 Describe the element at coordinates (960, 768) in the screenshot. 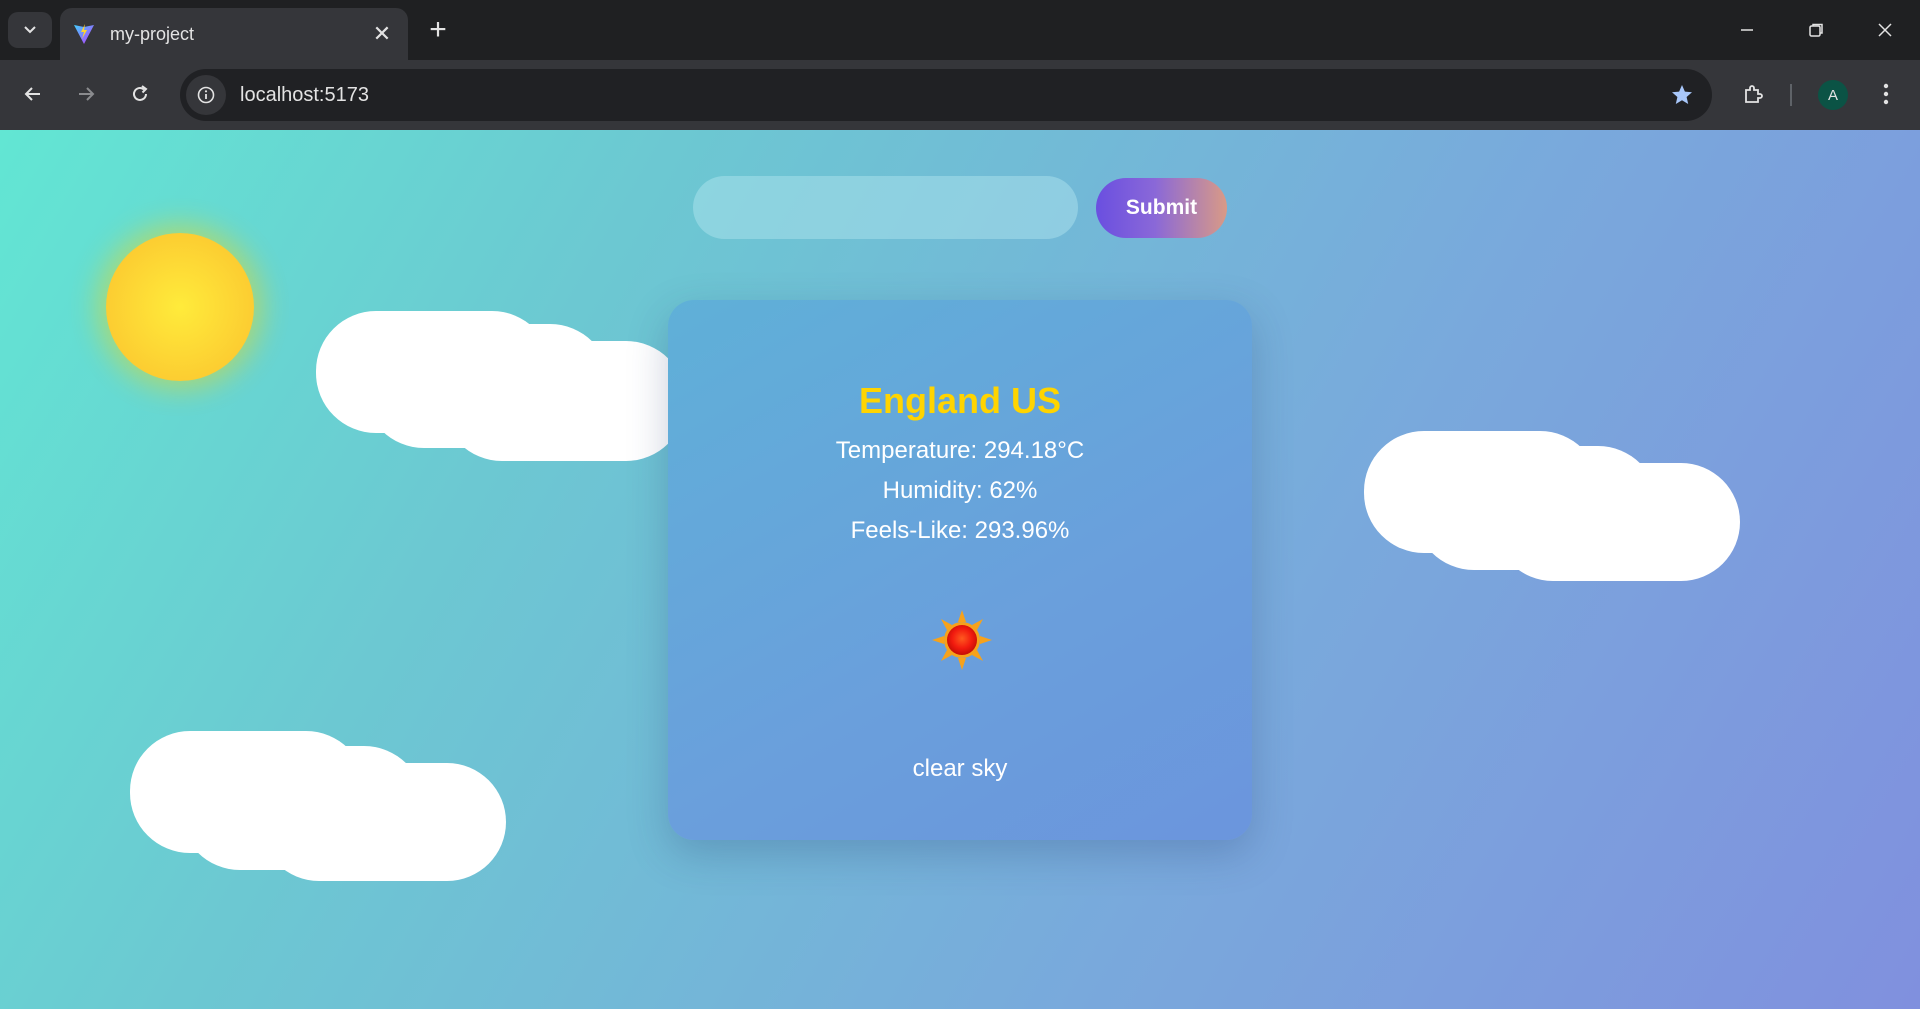

I see `weather-description: clear sky` at that location.